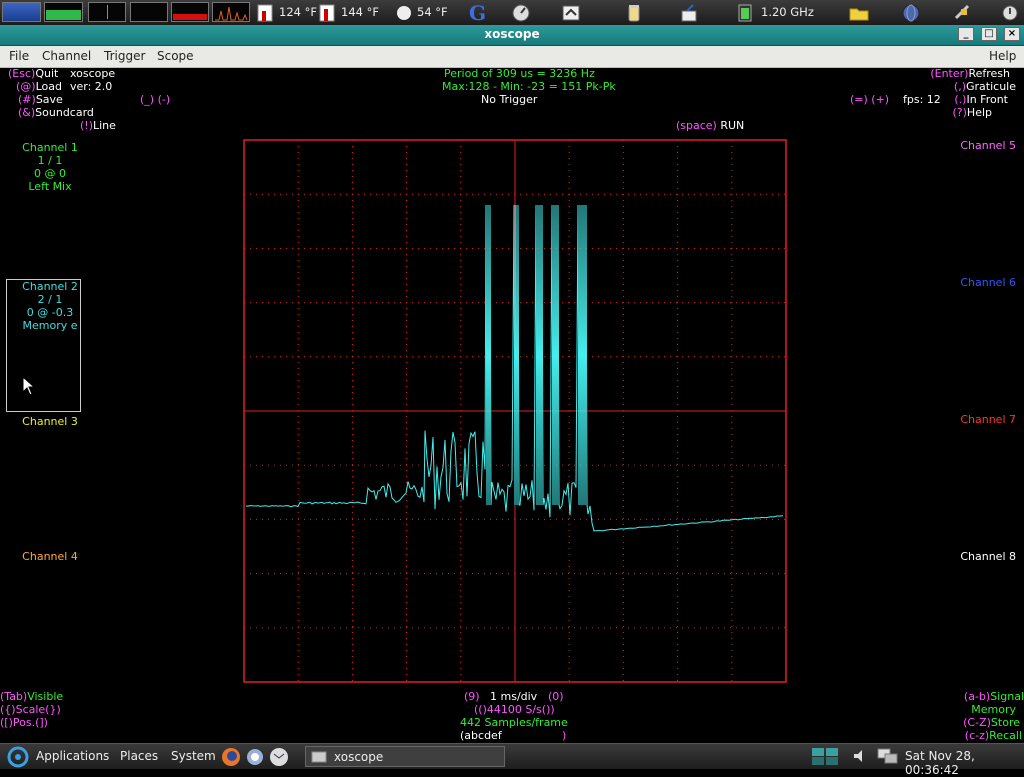 Image resolution: width=1024 pixels, height=777 pixels. What do you see at coordinates (190, 12) in the screenshot?
I see `load-graph-applet` at bounding box center [190, 12].